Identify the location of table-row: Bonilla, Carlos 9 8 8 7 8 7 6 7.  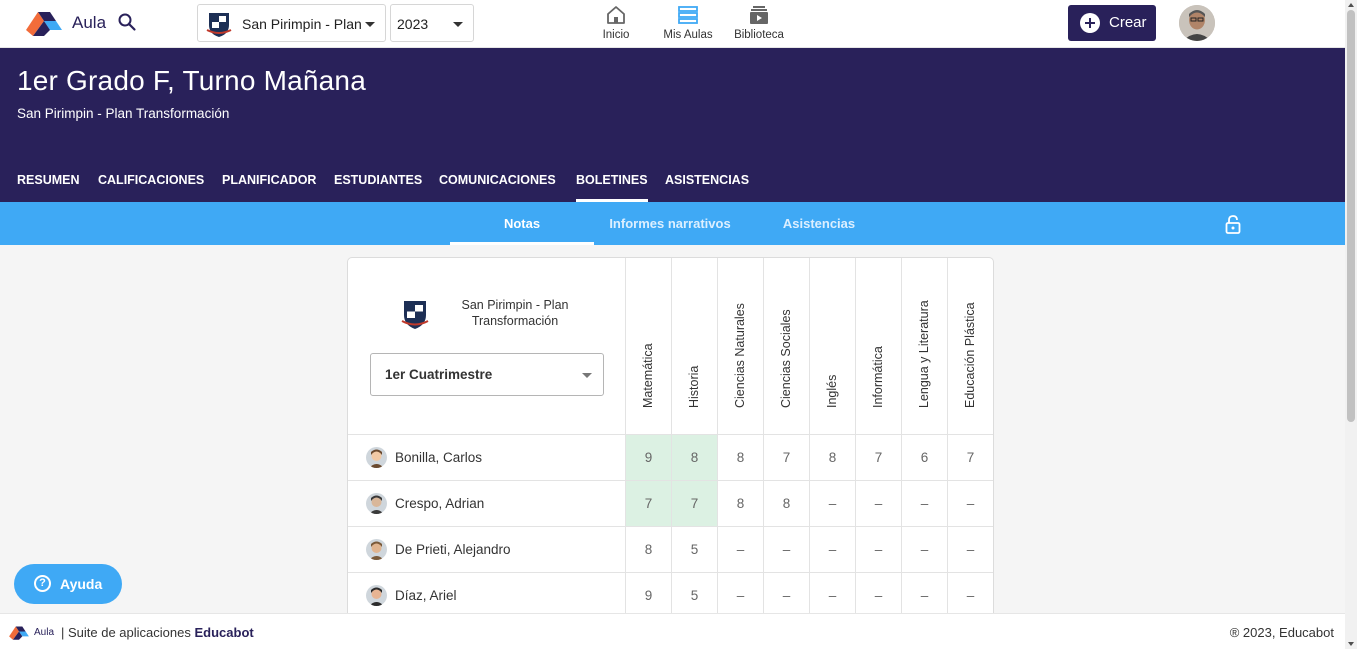
(670, 457).